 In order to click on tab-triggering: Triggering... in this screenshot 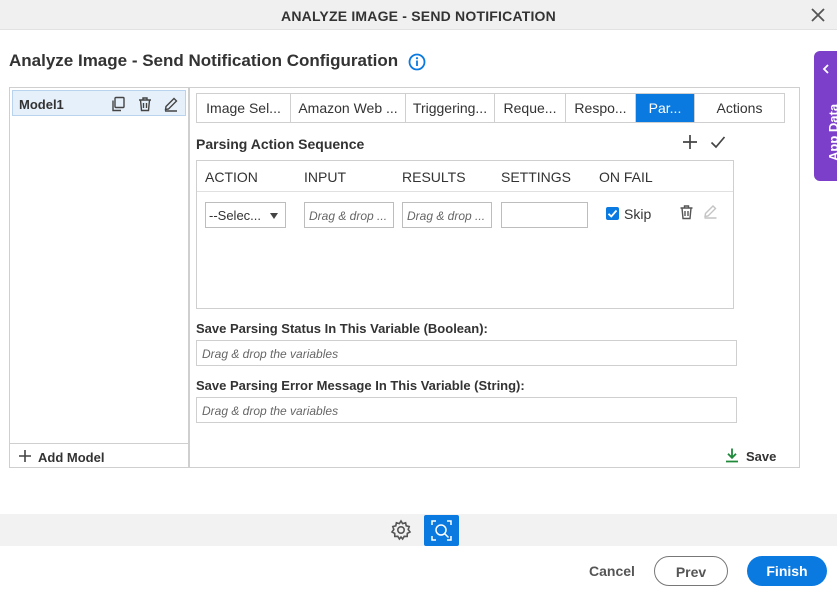, I will do `click(450, 108)`.